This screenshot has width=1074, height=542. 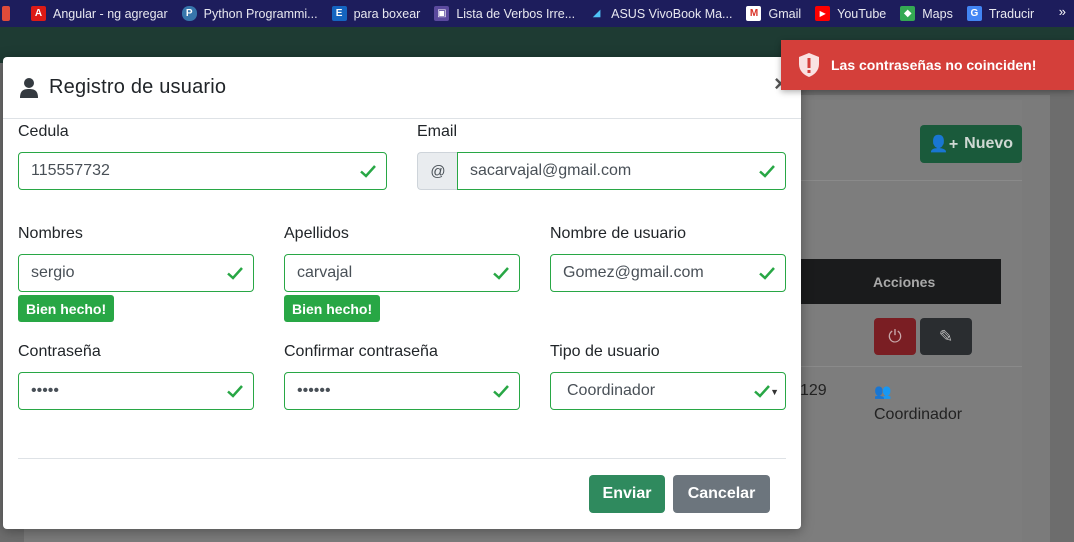 I want to click on apellidos-input: carvajal, so click(x=402, y=273).